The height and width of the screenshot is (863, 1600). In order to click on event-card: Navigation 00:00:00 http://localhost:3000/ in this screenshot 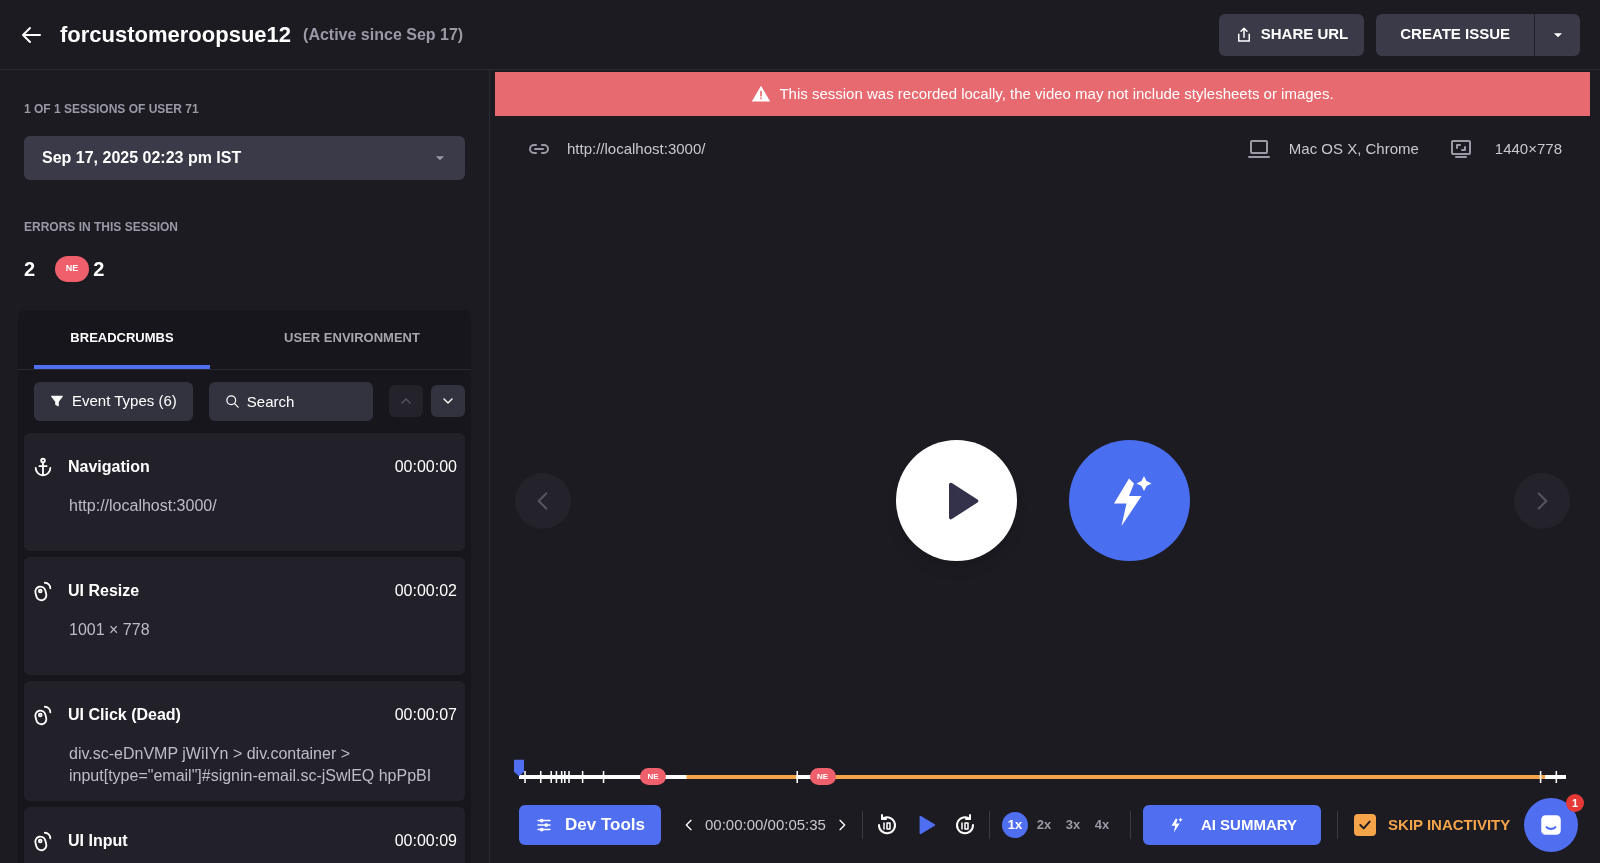, I will do `click(244, 491)`.